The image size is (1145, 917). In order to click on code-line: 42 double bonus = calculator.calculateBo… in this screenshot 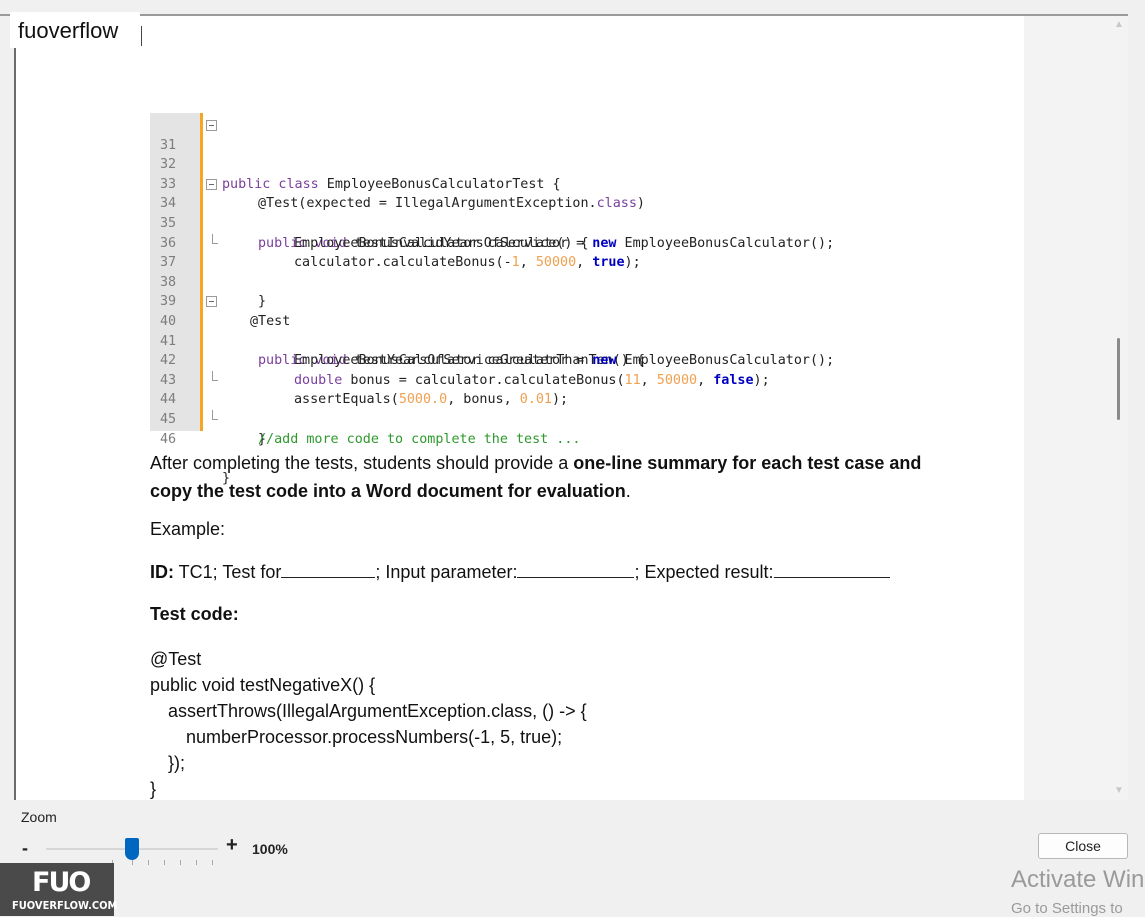, I will do `click(460, 360)`.